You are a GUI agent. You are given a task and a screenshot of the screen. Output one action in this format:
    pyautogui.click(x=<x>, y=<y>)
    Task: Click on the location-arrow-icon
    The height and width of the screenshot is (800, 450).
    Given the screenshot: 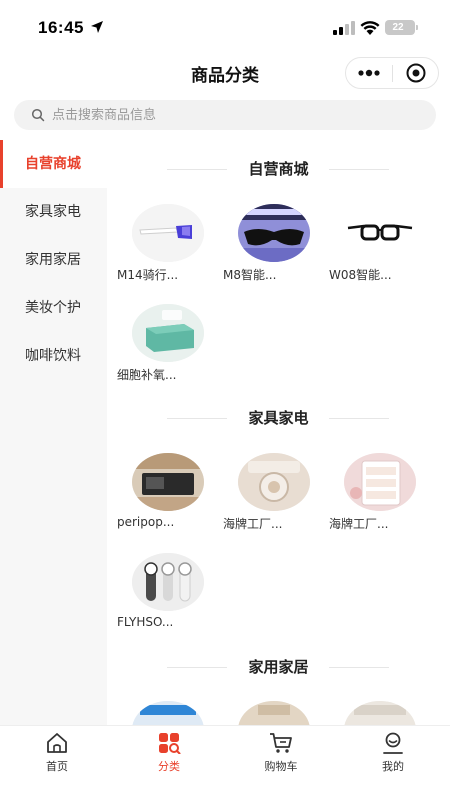 What is the action you would take?
    pyautogui.click(x=97, y=27)
    